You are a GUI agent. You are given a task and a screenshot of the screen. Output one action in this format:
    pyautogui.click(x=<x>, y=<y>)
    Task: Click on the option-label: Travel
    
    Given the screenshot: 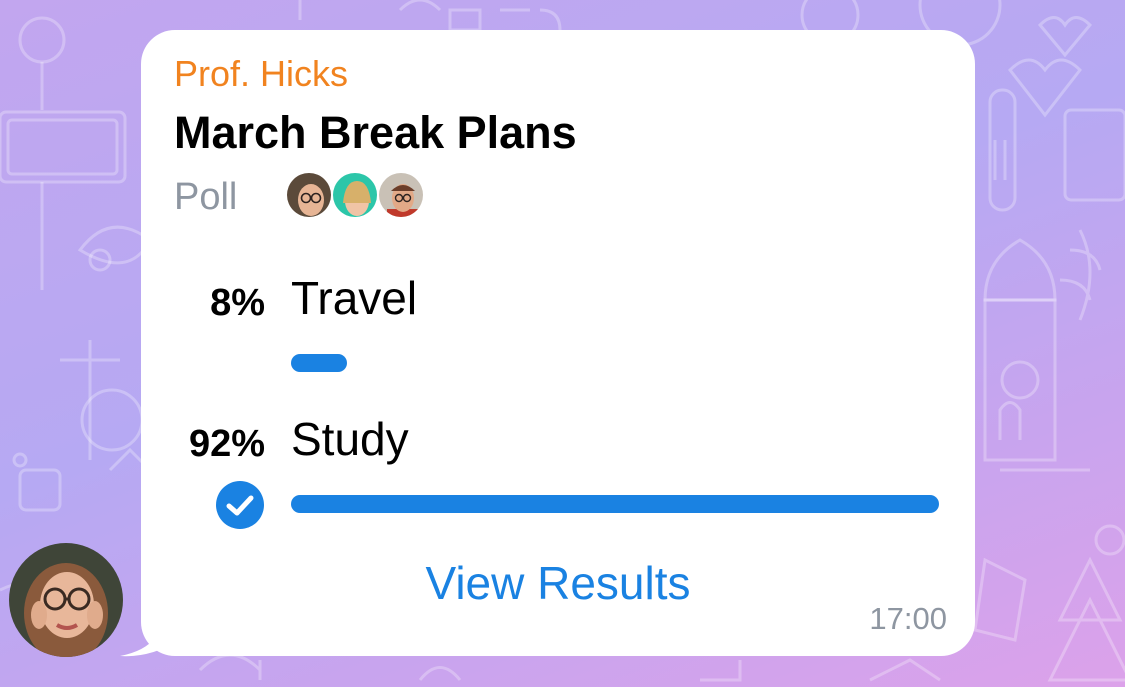 What is the action you would take?
    pyautogui.click(x=354, y=298)
    